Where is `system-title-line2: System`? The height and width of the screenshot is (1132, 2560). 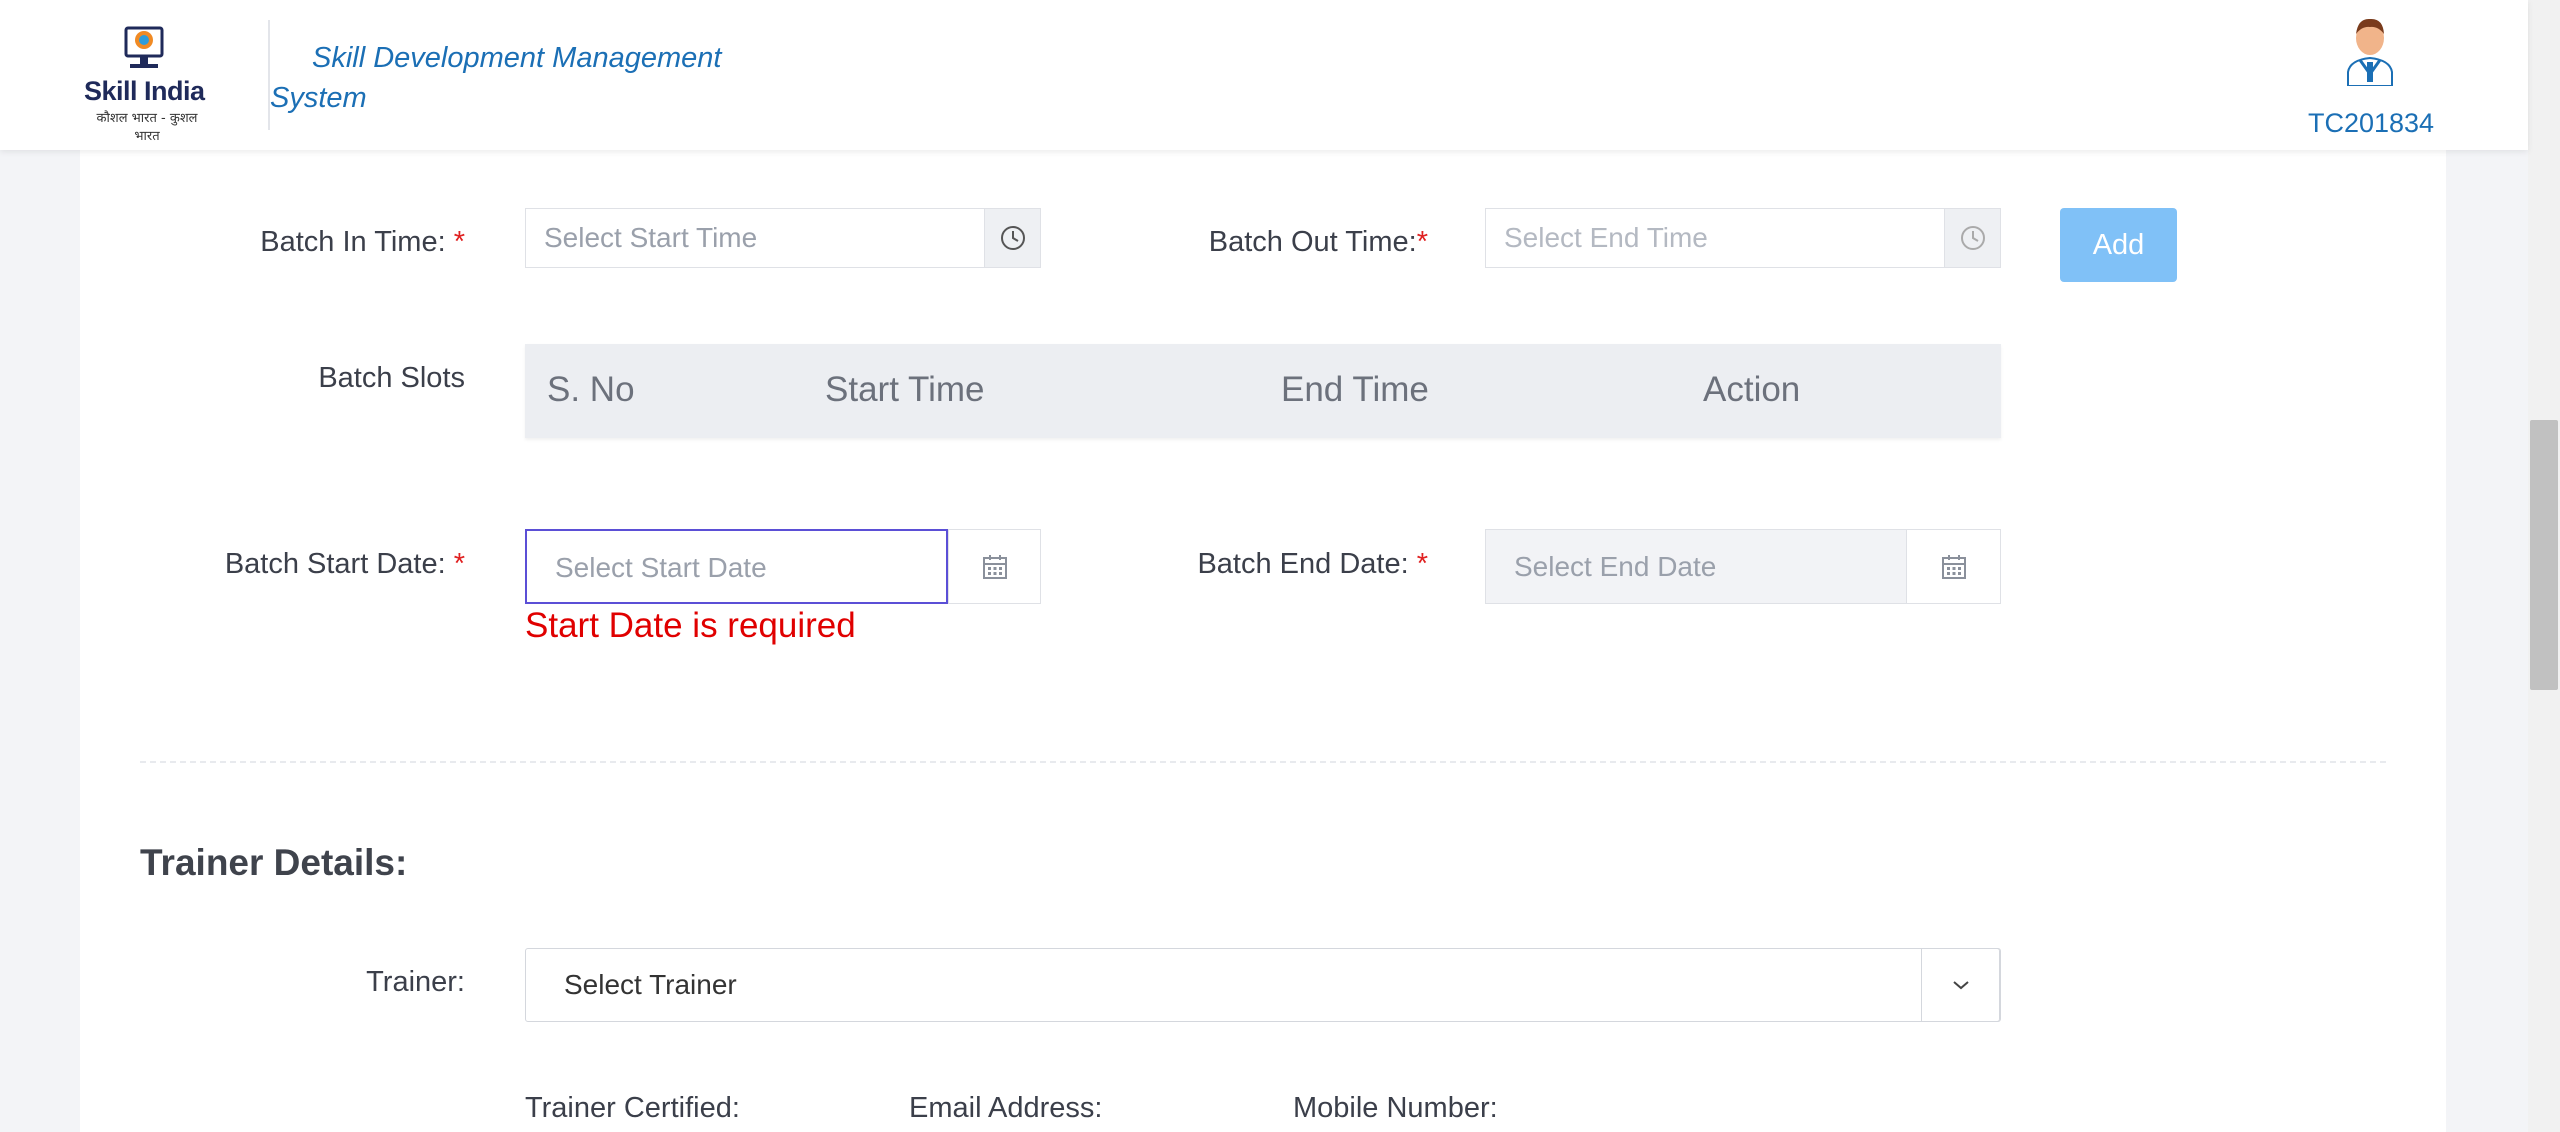 system-title-line2: System is located at coordinates (318, 98).